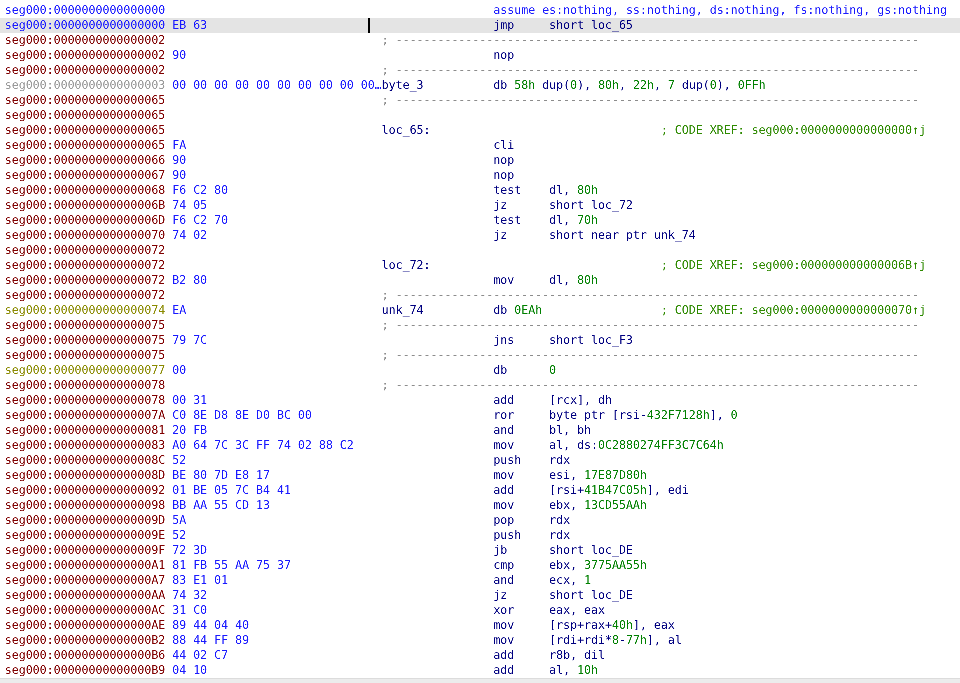  I want to click on operand-text: [rdi+rdi*8-77h], al, so click(615, 640).